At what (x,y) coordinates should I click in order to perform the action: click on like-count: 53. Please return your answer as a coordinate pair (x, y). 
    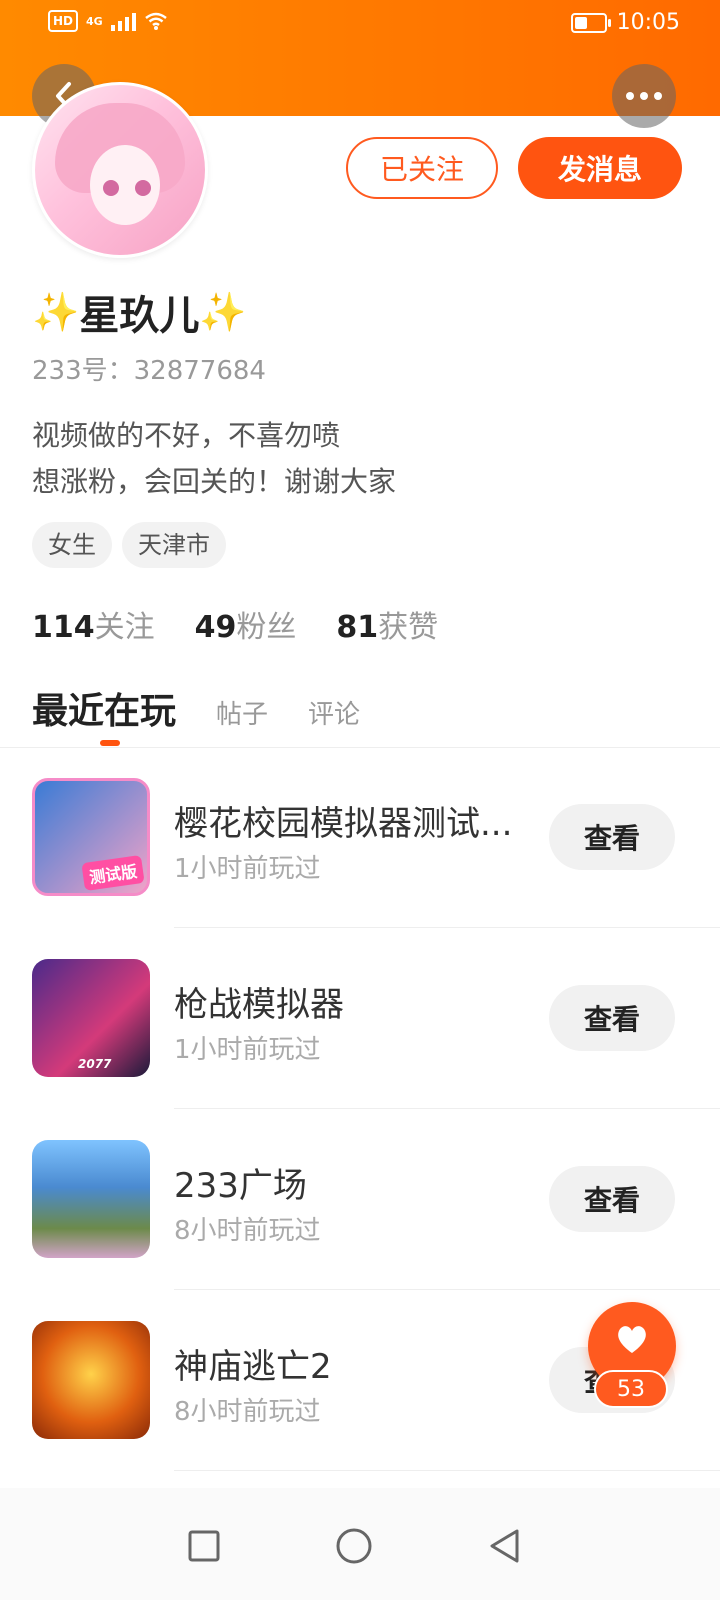
    Looking at the image, I should click on (631, 1389).